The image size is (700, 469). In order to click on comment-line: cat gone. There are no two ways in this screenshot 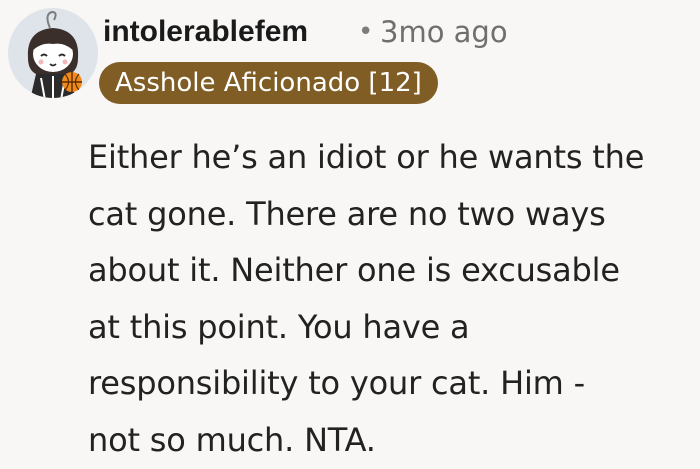, I will do `click(347, 213)`.